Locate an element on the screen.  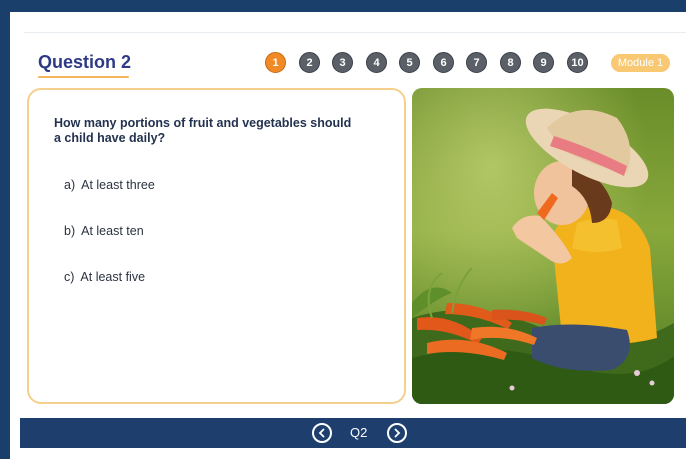
chevron-right-icon is located at coordinates (397, 433).